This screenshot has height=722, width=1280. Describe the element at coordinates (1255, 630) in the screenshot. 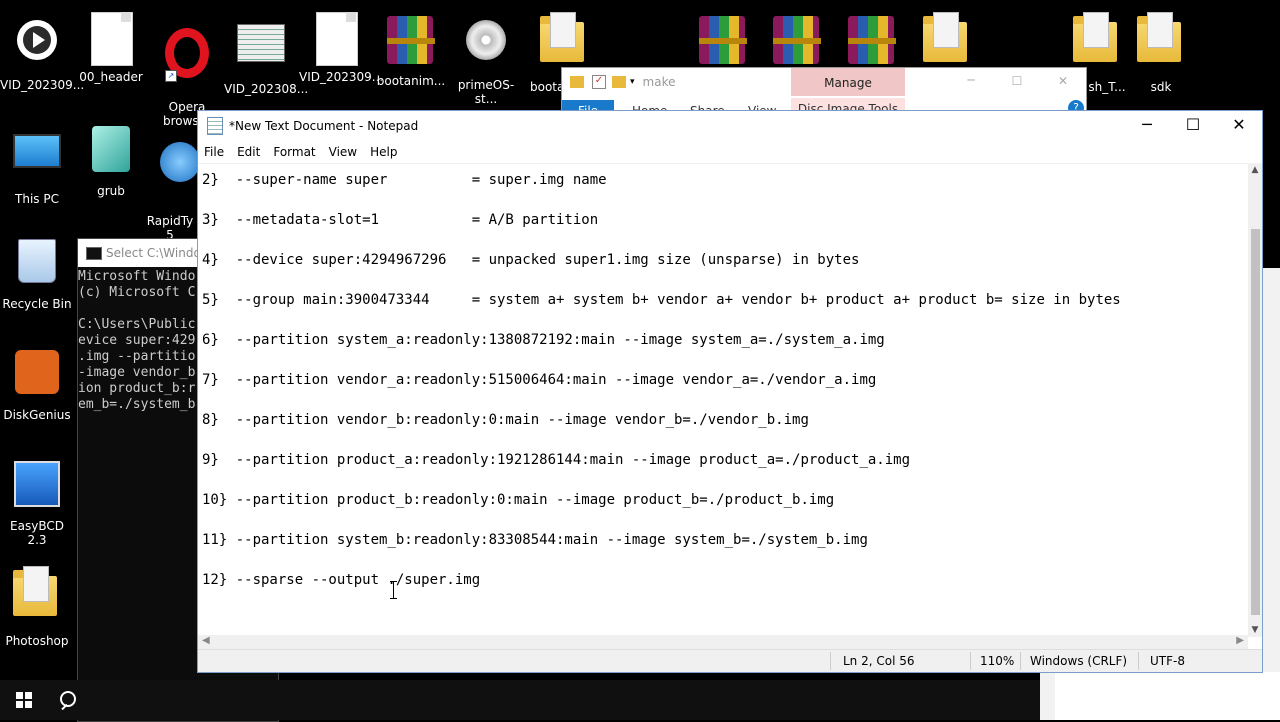

I see `scroll-down-icon: ▼` at that location.